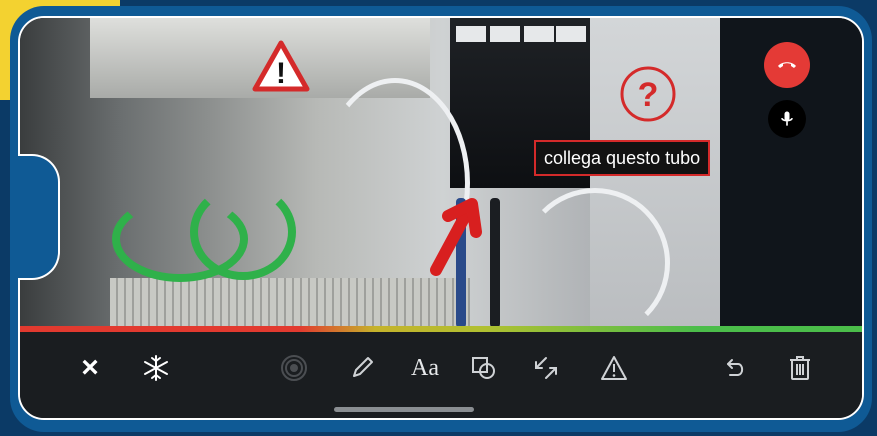 This screenshot has width=877, height=436. I want to click on arrow-tool-button, so click(546, 368).